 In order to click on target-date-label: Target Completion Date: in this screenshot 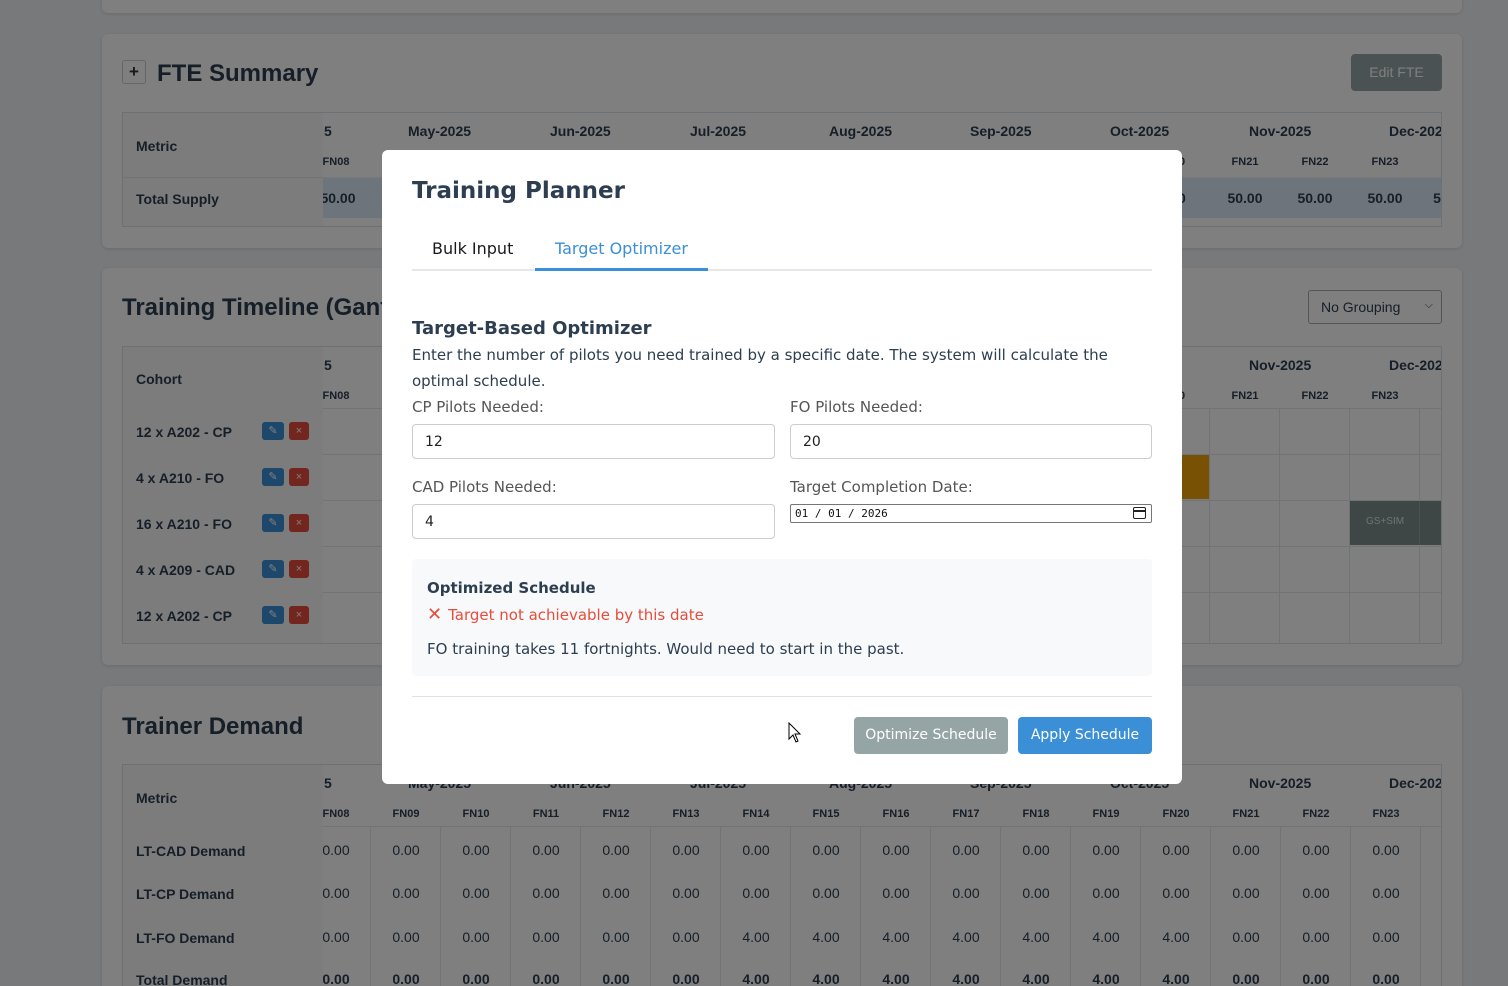, I will do `click(881, 487)`.